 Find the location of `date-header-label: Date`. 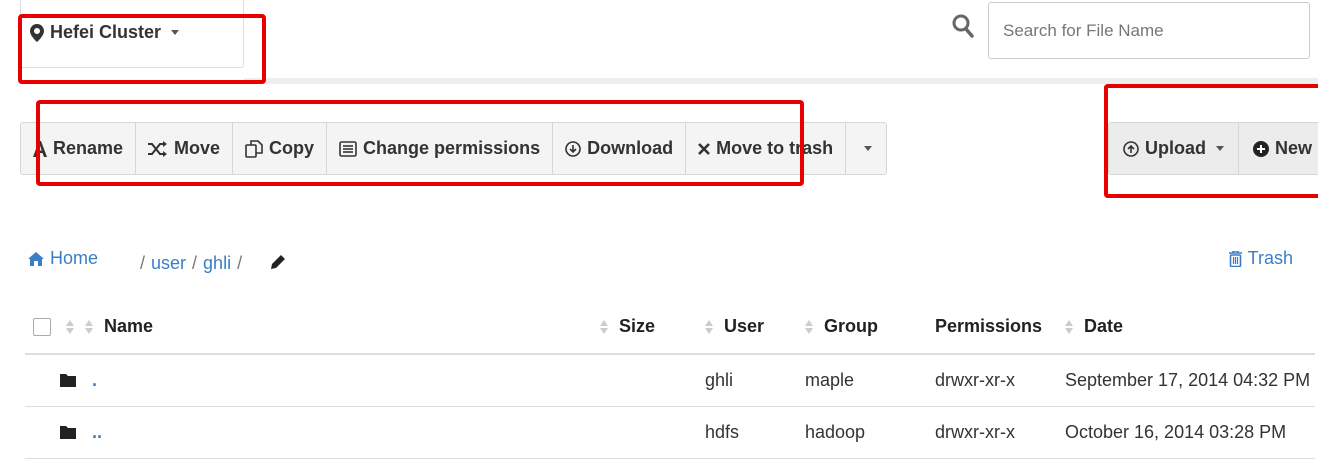

date-header-label: Date is located at coordinates (1104, 326).